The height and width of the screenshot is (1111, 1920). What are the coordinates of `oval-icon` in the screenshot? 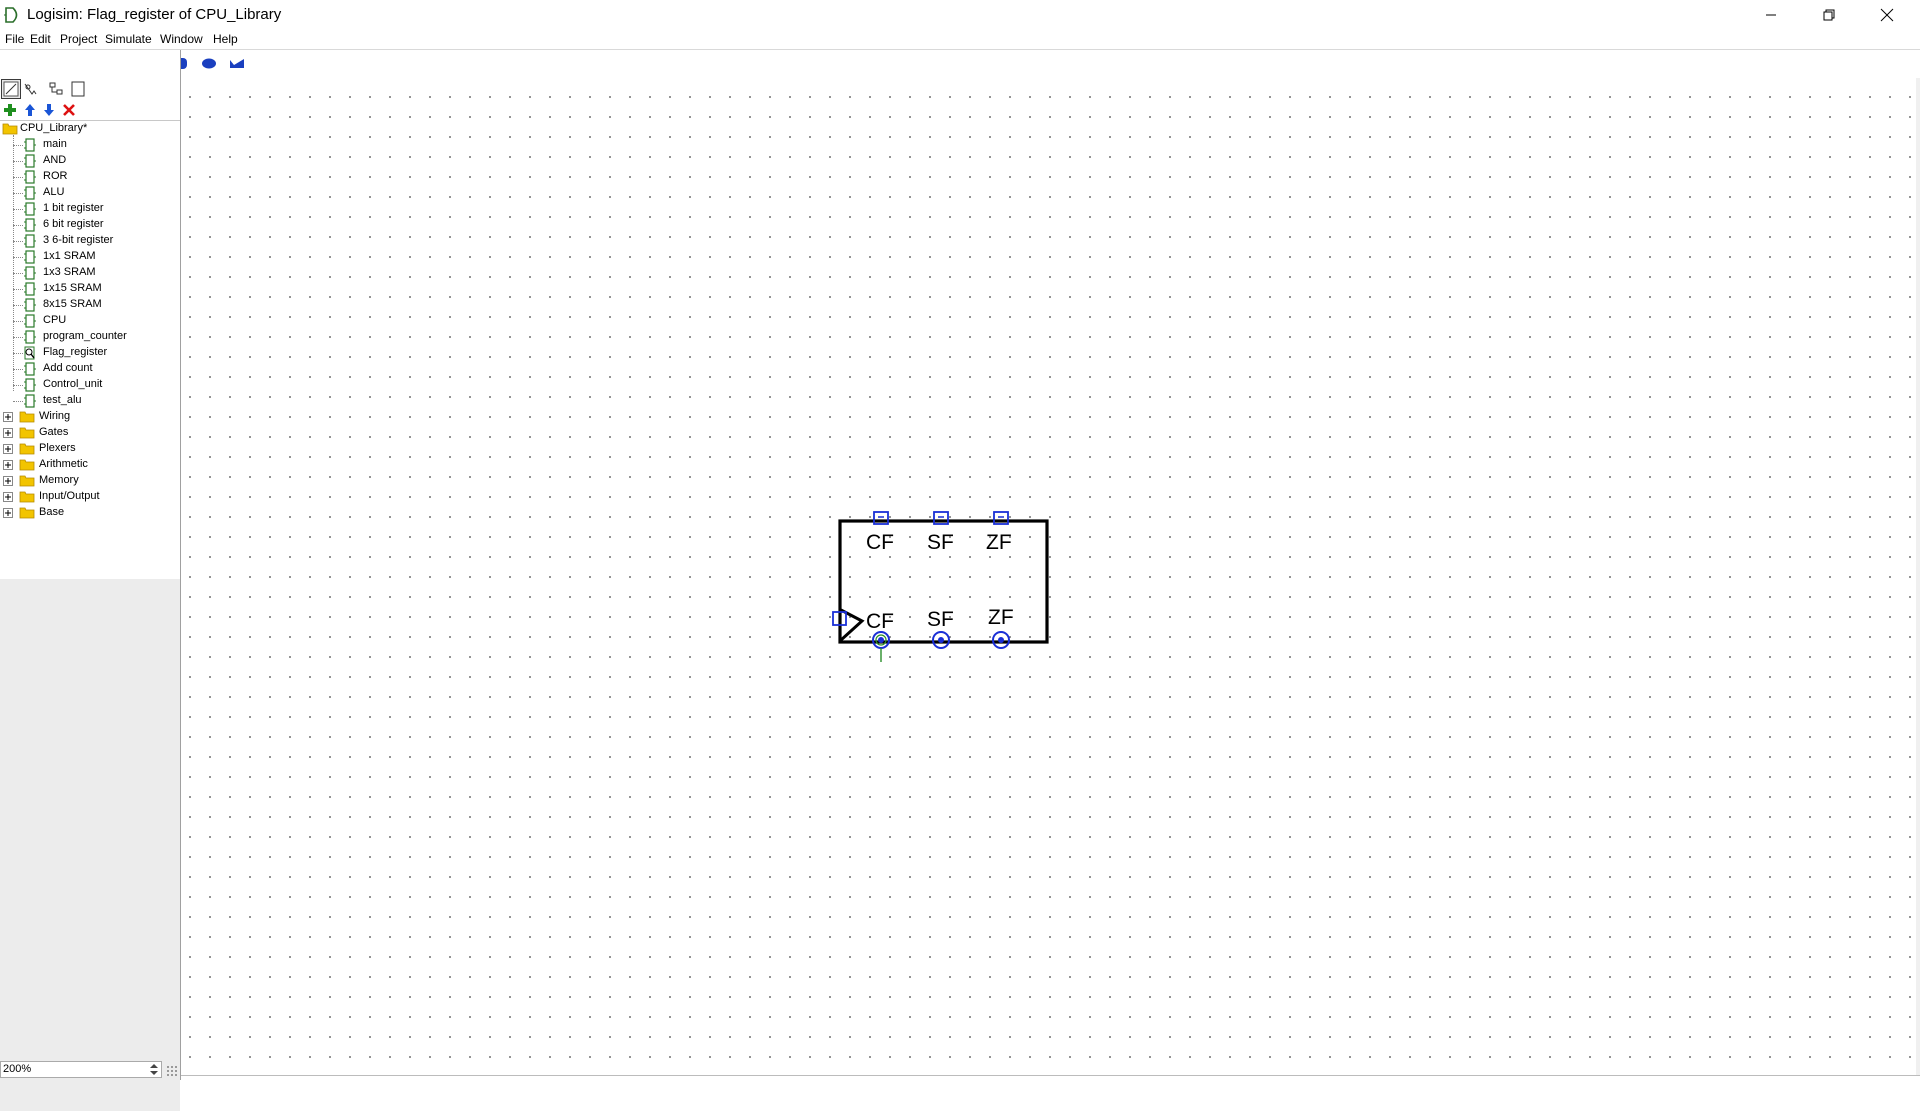 It's located at (209, 63).